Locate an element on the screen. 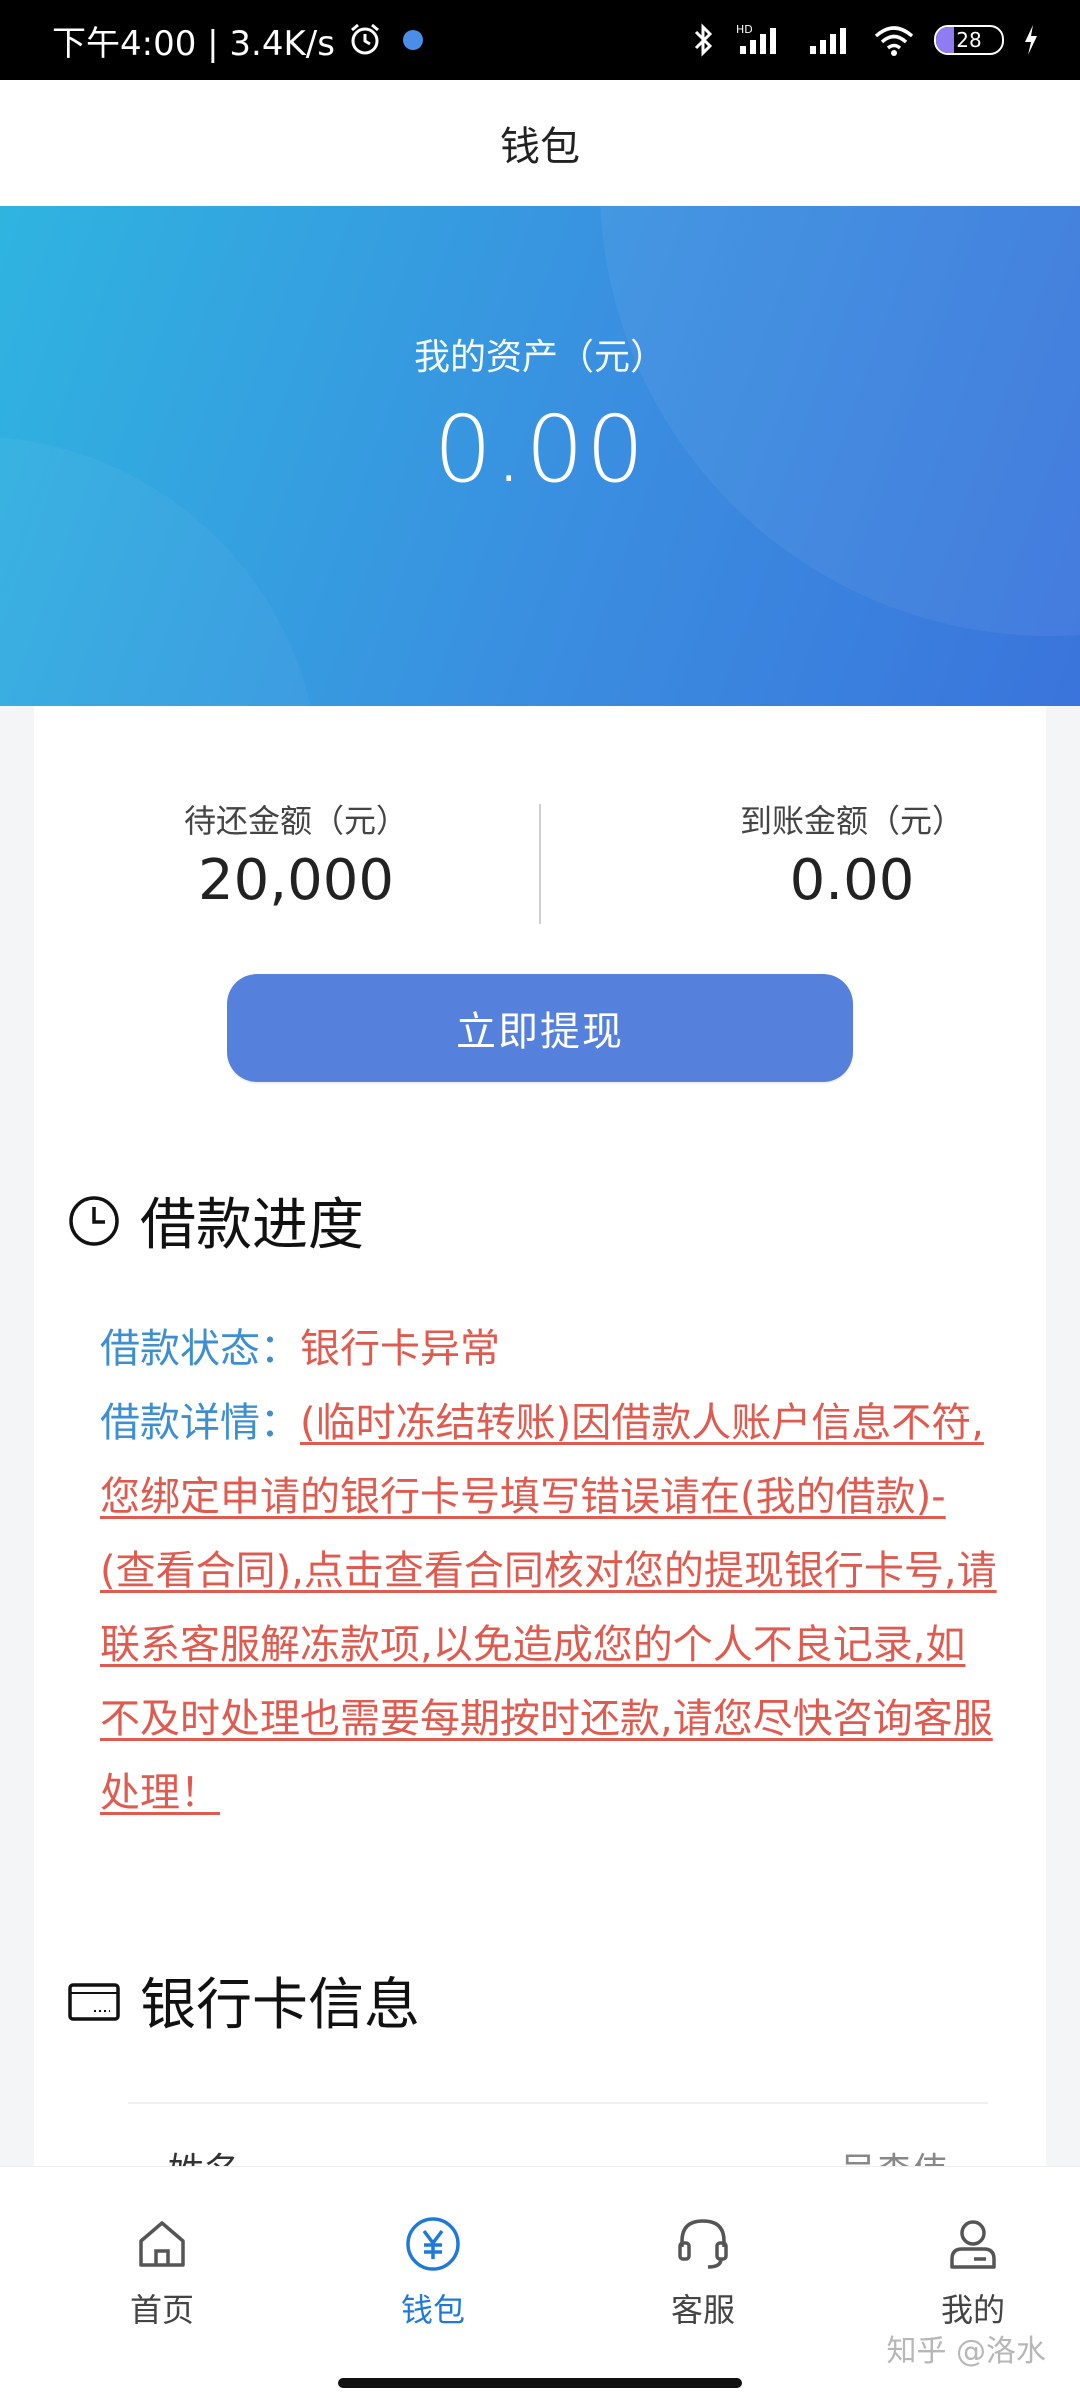 This screenshot has width=1080, height=2401. arrived-value: 0.00 is located at coordinates (852, 880).